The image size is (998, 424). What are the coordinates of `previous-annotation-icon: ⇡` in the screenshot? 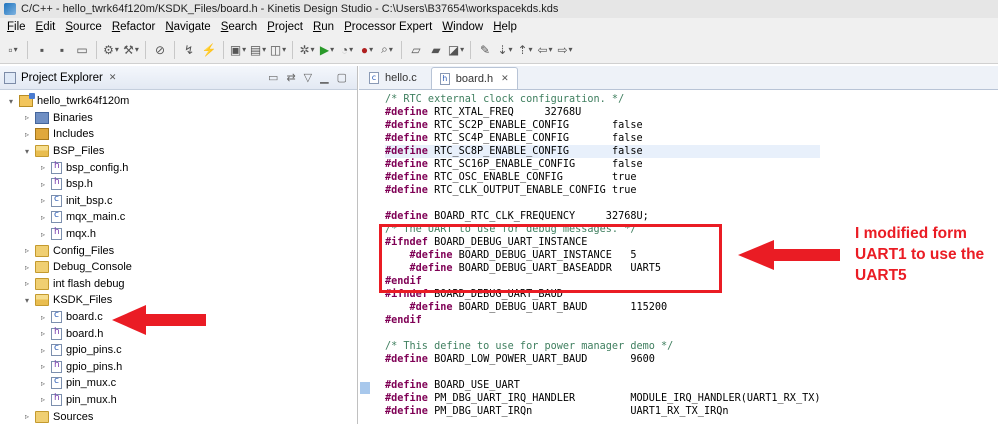 It's located at (525, 50).